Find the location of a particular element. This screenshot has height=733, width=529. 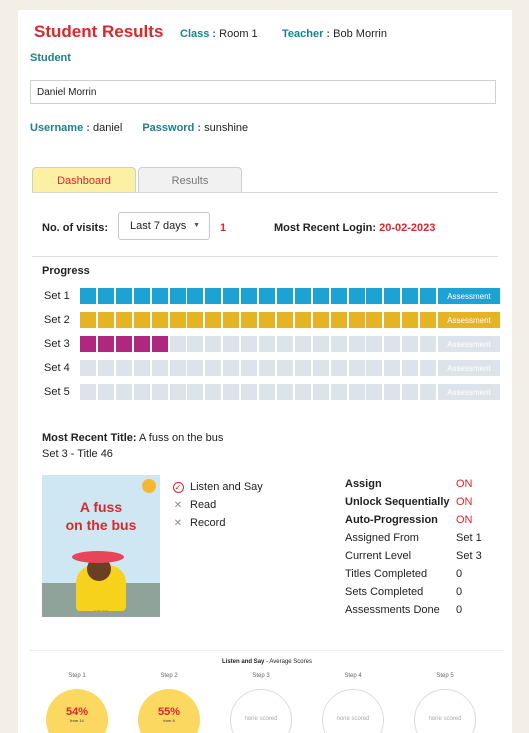

score-step-label: Step 1 is located at coordinates (77, 676).